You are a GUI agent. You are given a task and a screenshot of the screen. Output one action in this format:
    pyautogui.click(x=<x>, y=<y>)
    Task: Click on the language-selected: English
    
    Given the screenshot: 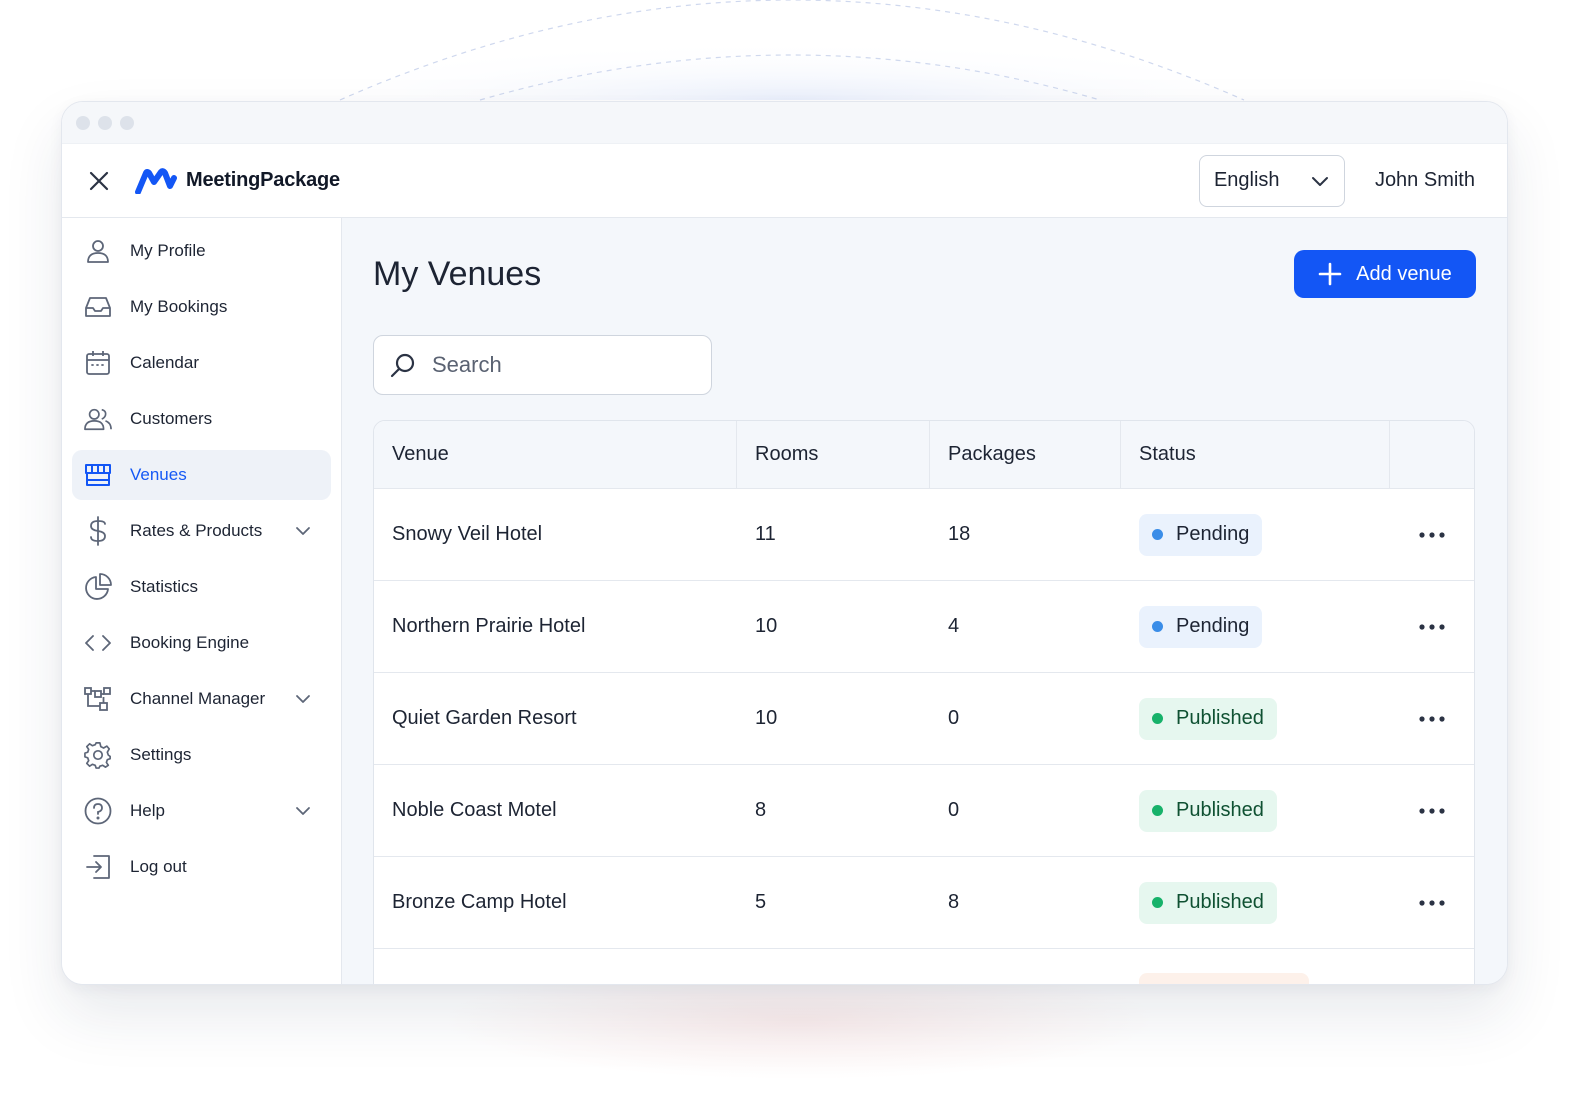 What is the action you would take?
    pyautogui.click(x=1246, y=180)
    